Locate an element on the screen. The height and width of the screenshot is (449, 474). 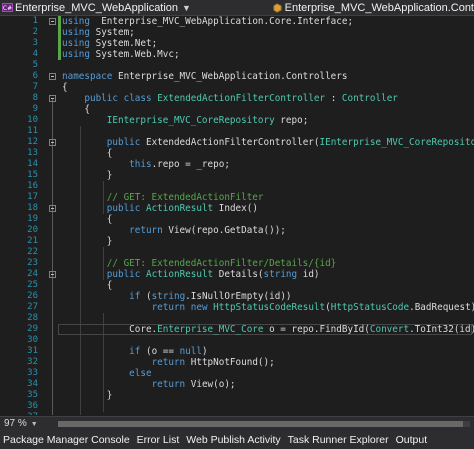
scrollbar-thumb is located at coordinates (260, 424).